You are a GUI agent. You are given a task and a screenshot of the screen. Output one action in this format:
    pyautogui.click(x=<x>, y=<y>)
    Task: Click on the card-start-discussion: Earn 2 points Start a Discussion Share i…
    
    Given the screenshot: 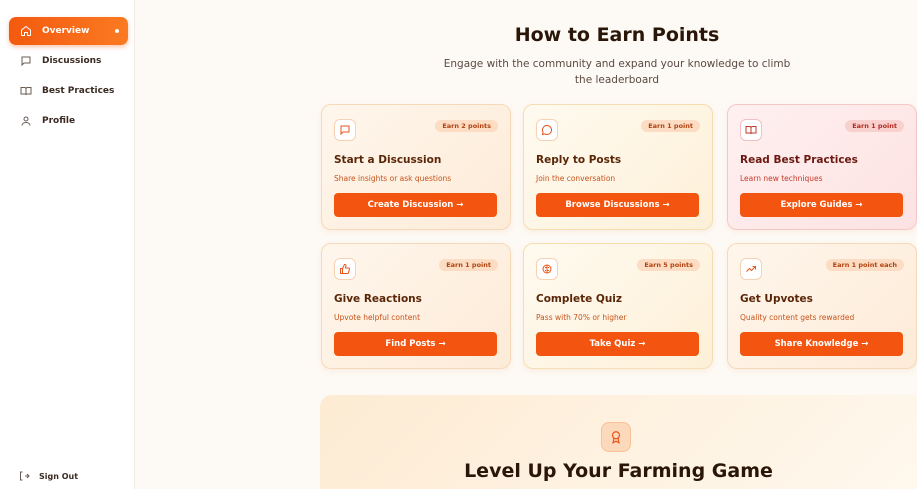 What is the action you would take?
    pyautogui.click(x=416, y=167)
    